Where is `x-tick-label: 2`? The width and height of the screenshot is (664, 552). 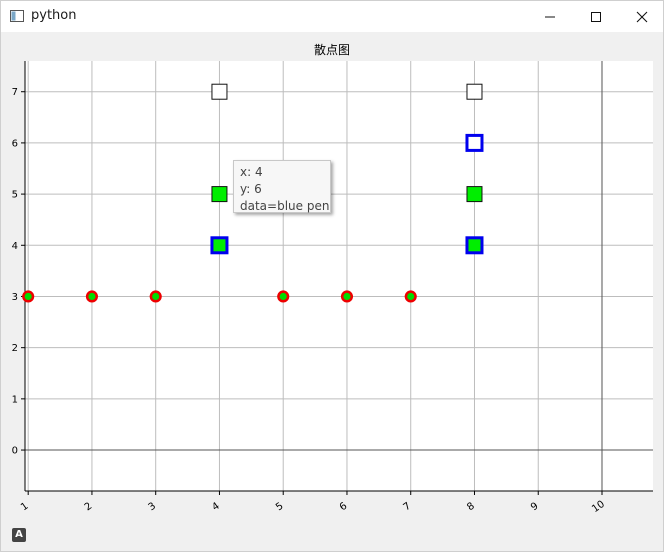 x-tick-label: 2 is located at coordinates (89, 507).